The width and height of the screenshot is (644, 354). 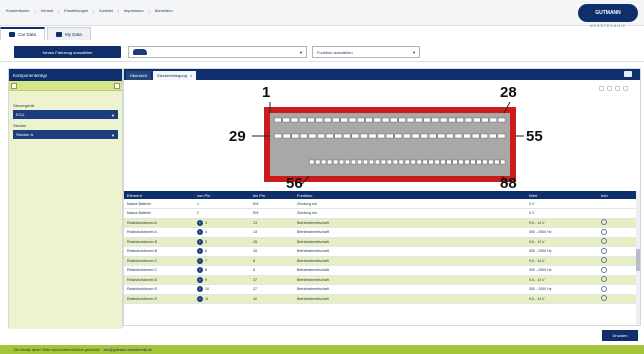 I want to click on tab-overview: Übersicht, so click(x=138, y=75).